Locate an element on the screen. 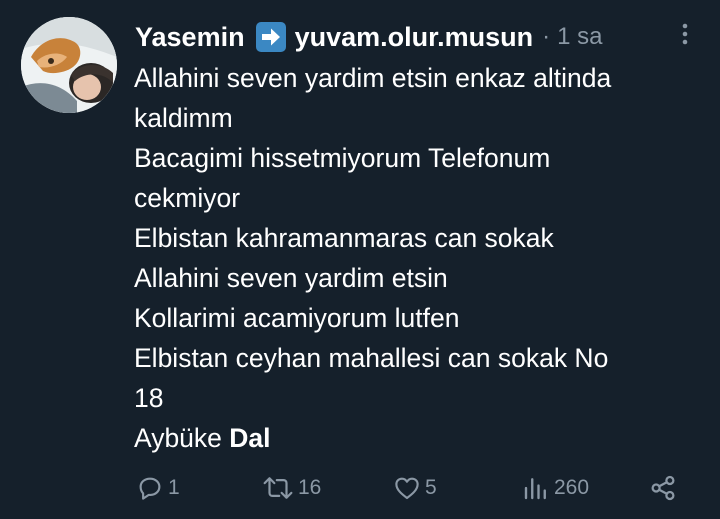 The width and height of the screenshot is (720, 519). retweet-button: 16 is located at coordinates (291, 488).